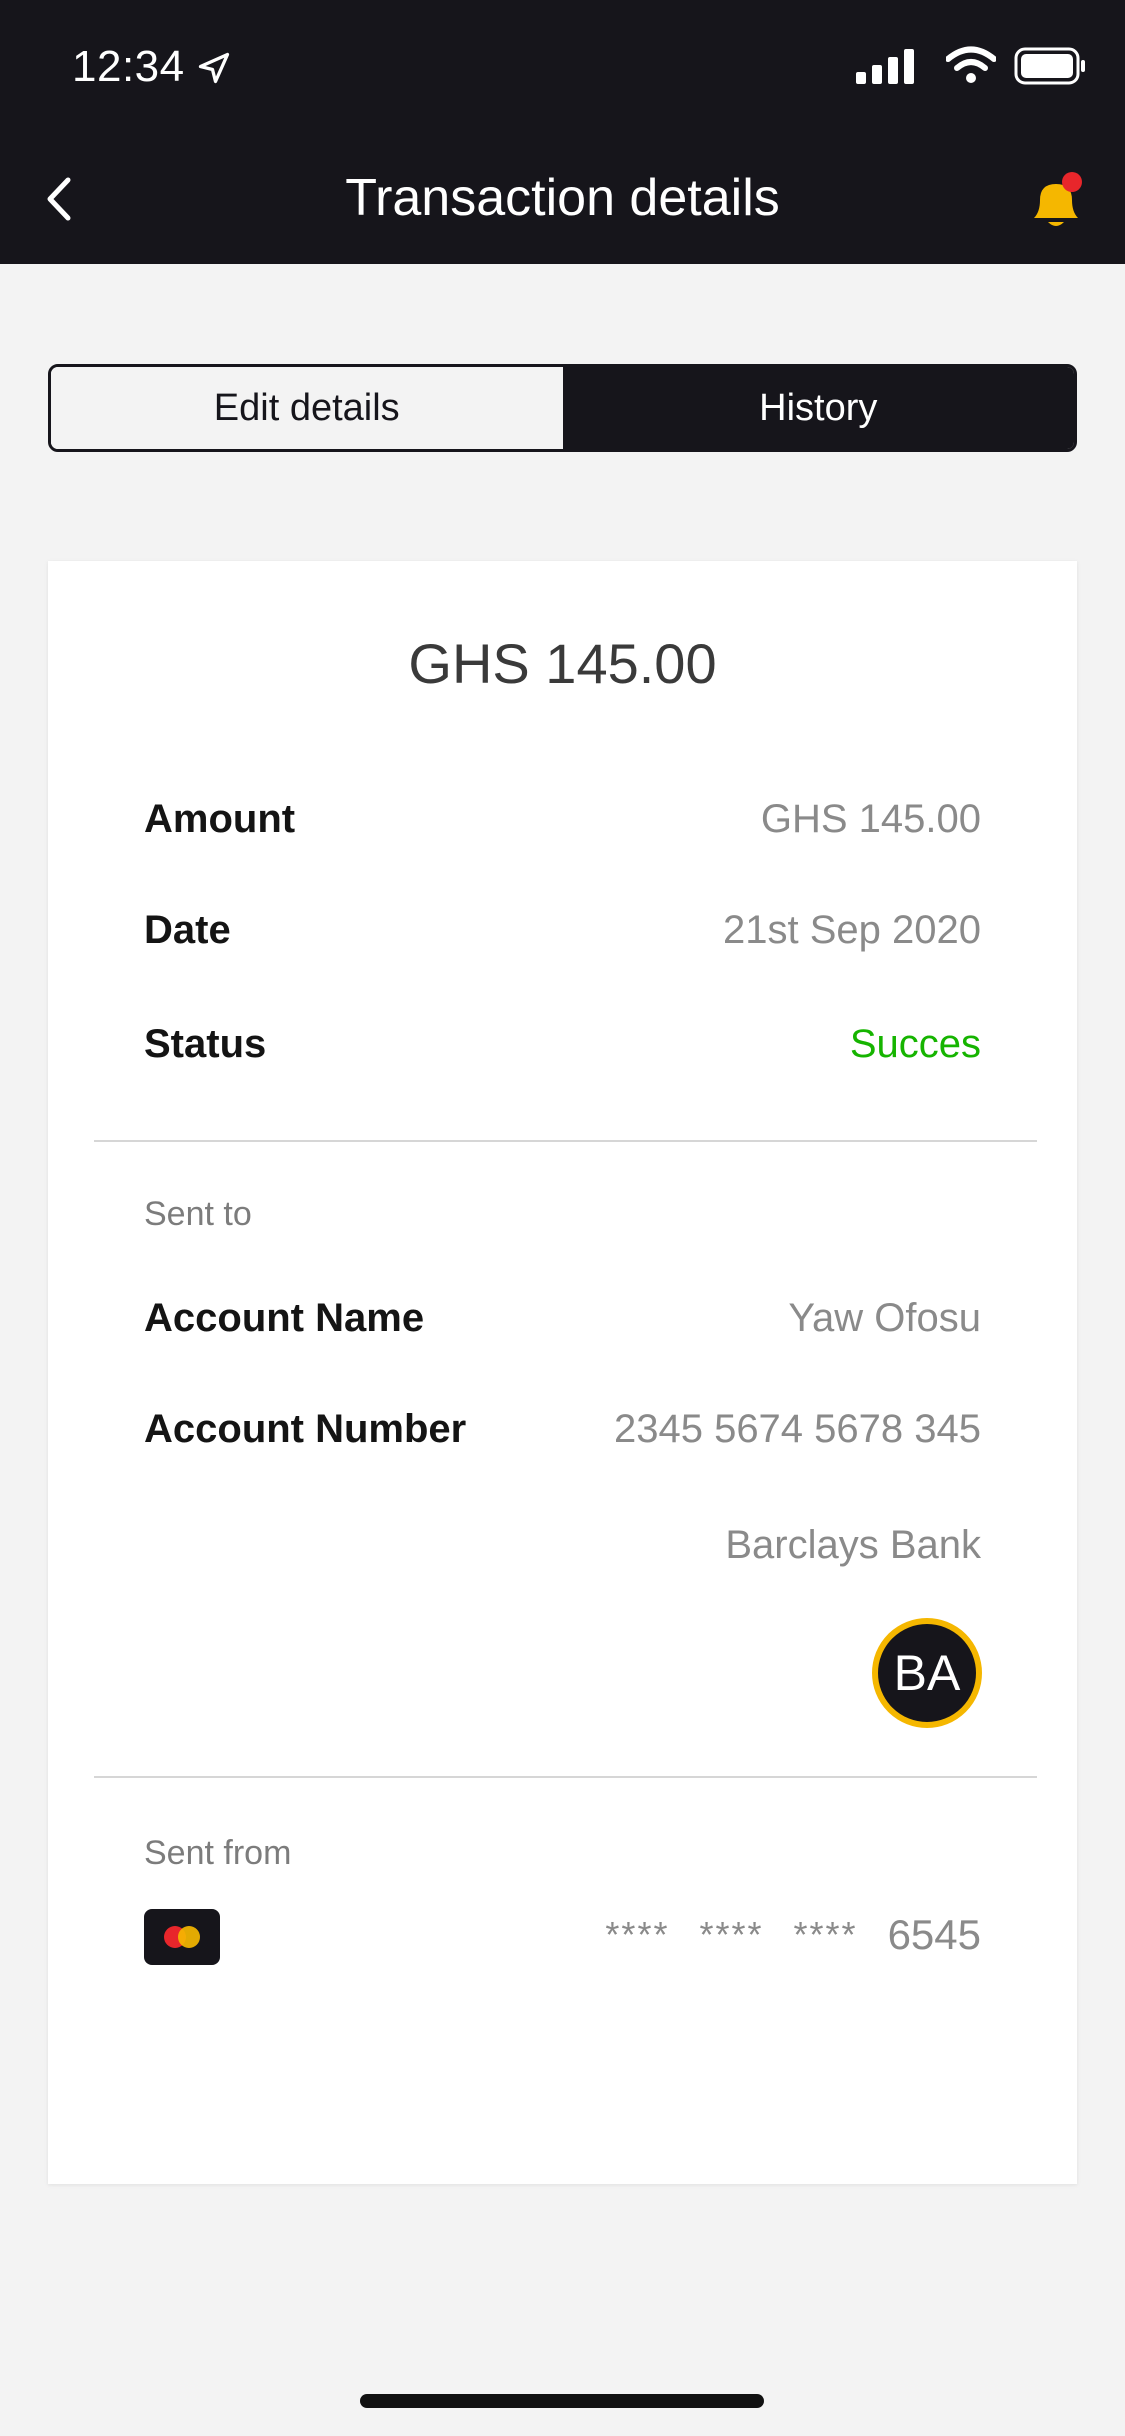  What do you see at coordinates (797, 1429) in the screenshot?
I see `account-number-value: 2345 5674 5678 345` at bounding box center [797, 1429].